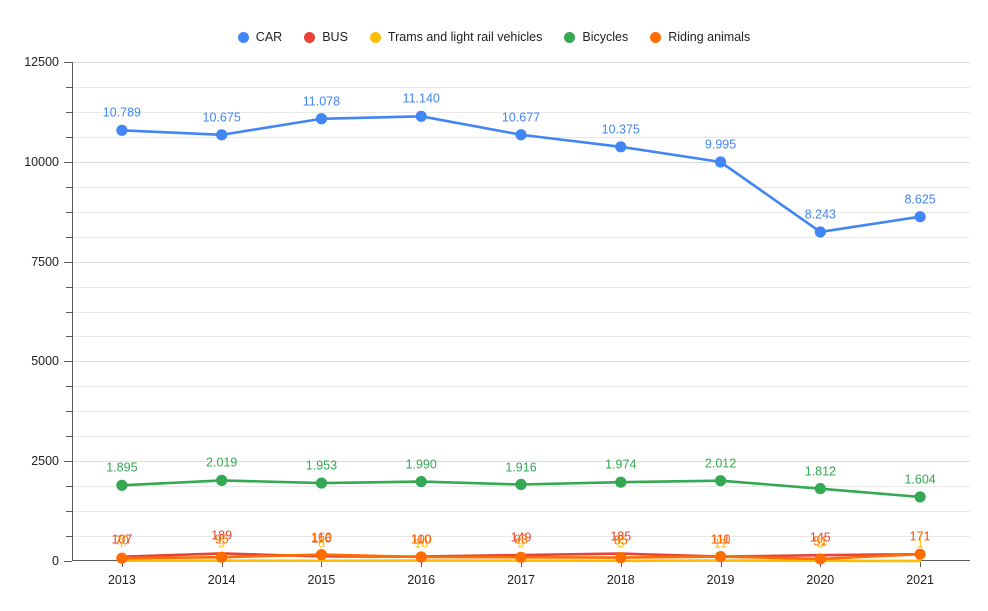  What do you see at coordinates (41, 62) in the screenshot?
I see `y-axis-label: 12500` at bounding box center [41, 62].